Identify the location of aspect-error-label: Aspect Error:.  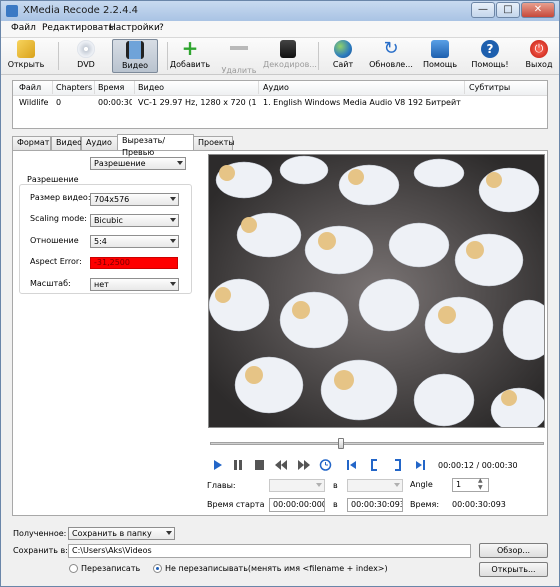
(56, 261).